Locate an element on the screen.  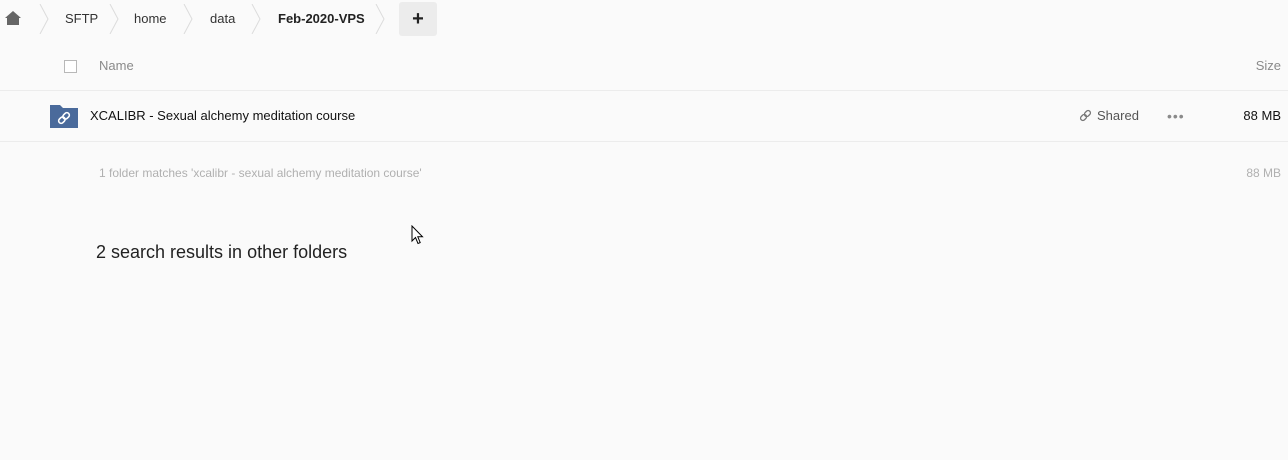
home-icon is located at coordinates (13, 18).